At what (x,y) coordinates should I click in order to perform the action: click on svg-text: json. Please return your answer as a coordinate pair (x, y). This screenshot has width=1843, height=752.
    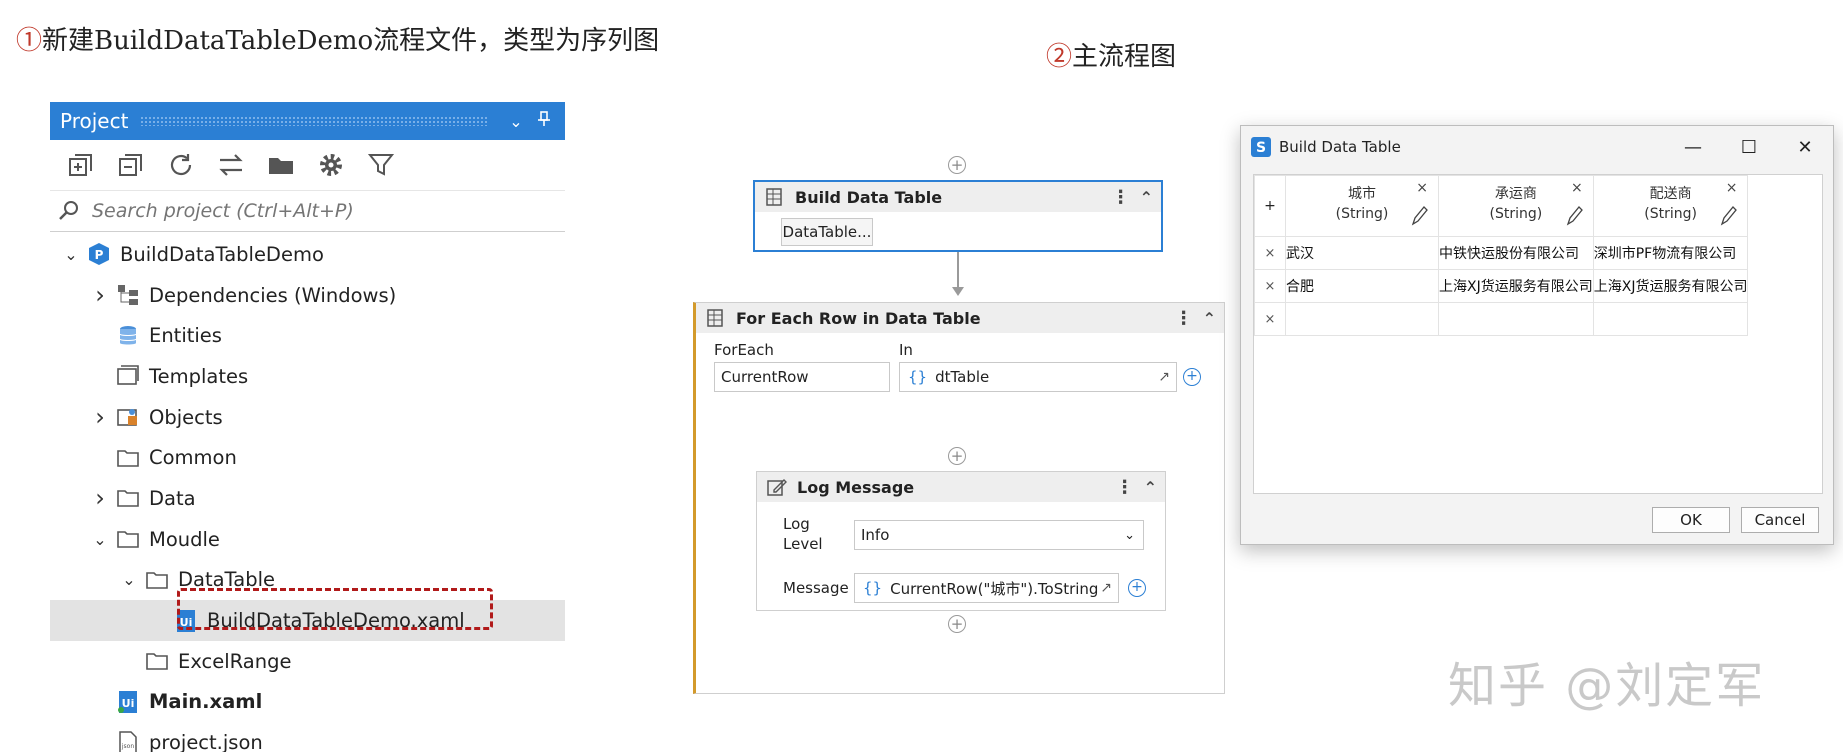
    Looking at the image, I should click on (127, 746).